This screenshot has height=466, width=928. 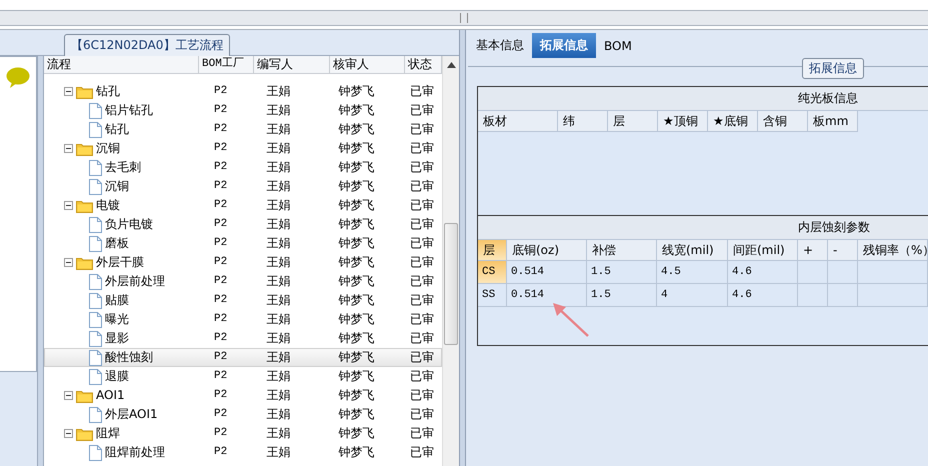 I want to click on column-header: ★底铜, so click(x=733, y=121).